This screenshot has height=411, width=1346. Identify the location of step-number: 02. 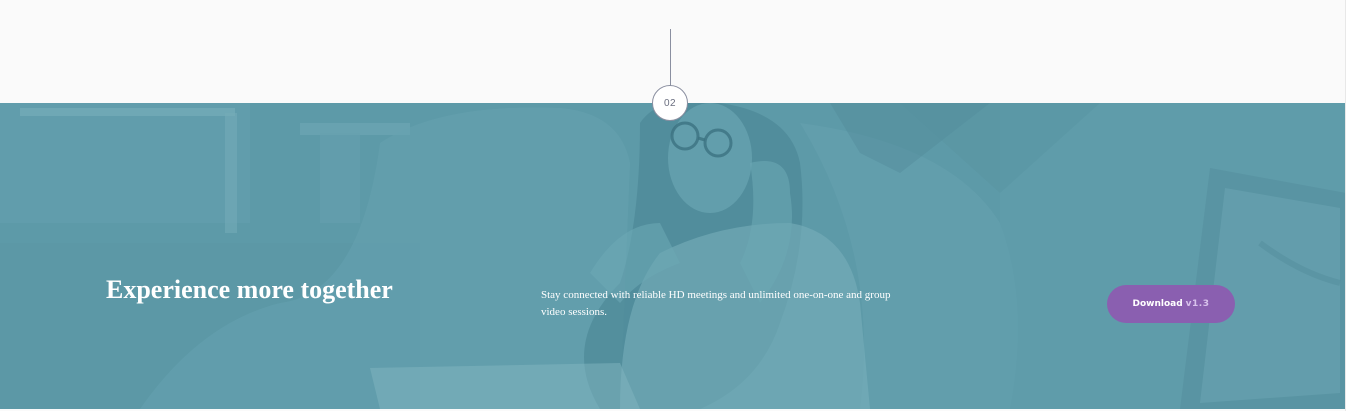
(670, 103).